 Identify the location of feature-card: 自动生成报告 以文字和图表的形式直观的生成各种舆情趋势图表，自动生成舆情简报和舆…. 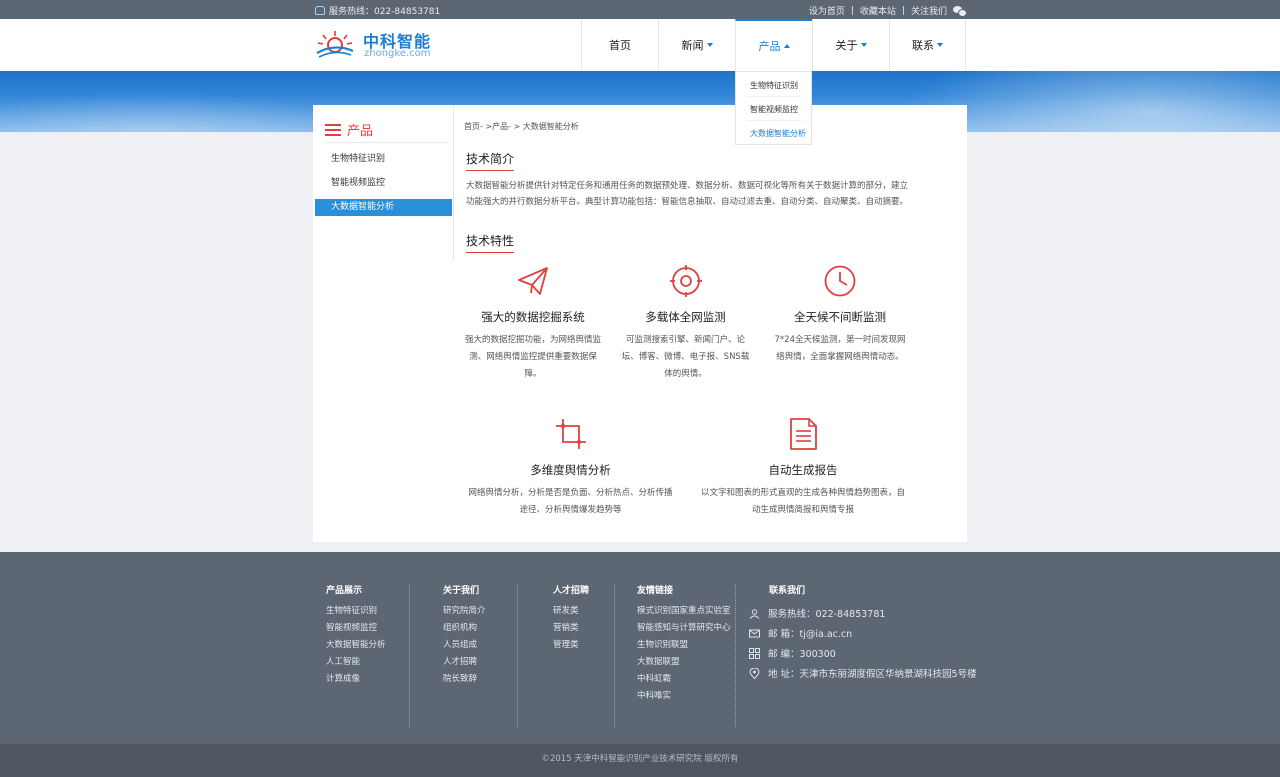
(803, 468).